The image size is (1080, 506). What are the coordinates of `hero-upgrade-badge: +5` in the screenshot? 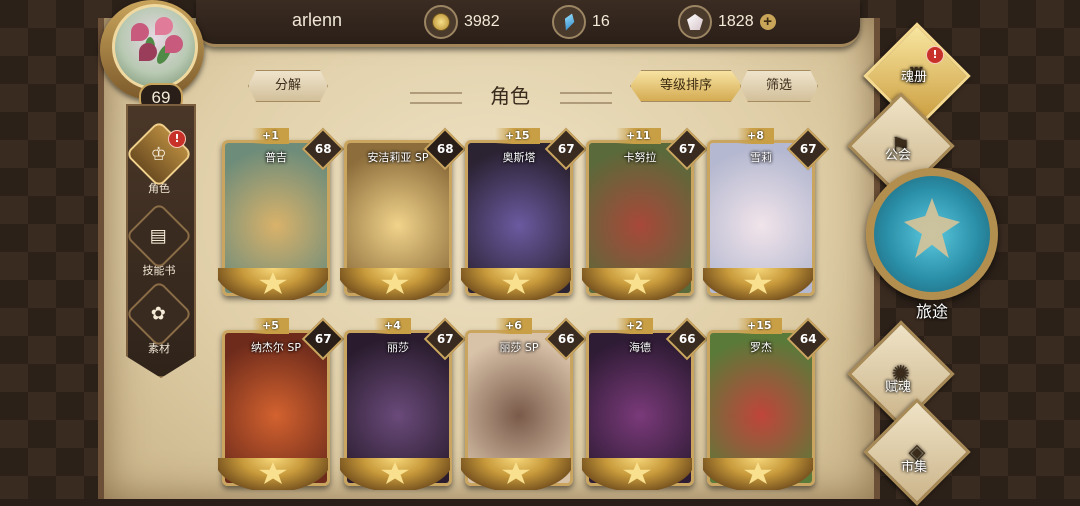 It's located at (270, 326).